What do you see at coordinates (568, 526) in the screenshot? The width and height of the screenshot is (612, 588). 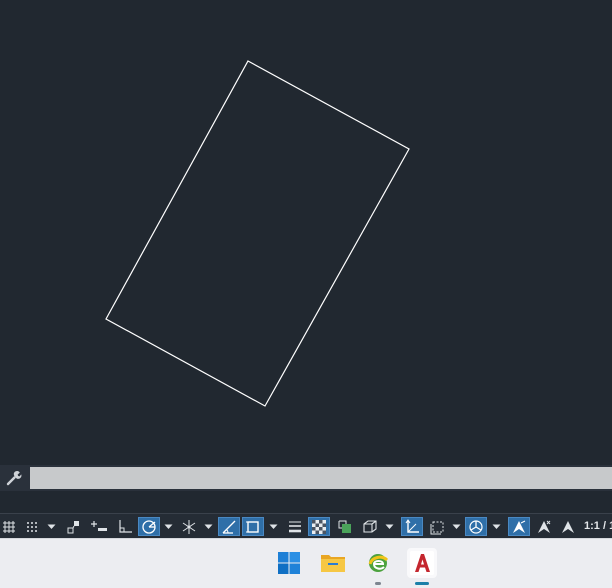 I see `annotation-scale-icon` at bounding box center [568, 526].